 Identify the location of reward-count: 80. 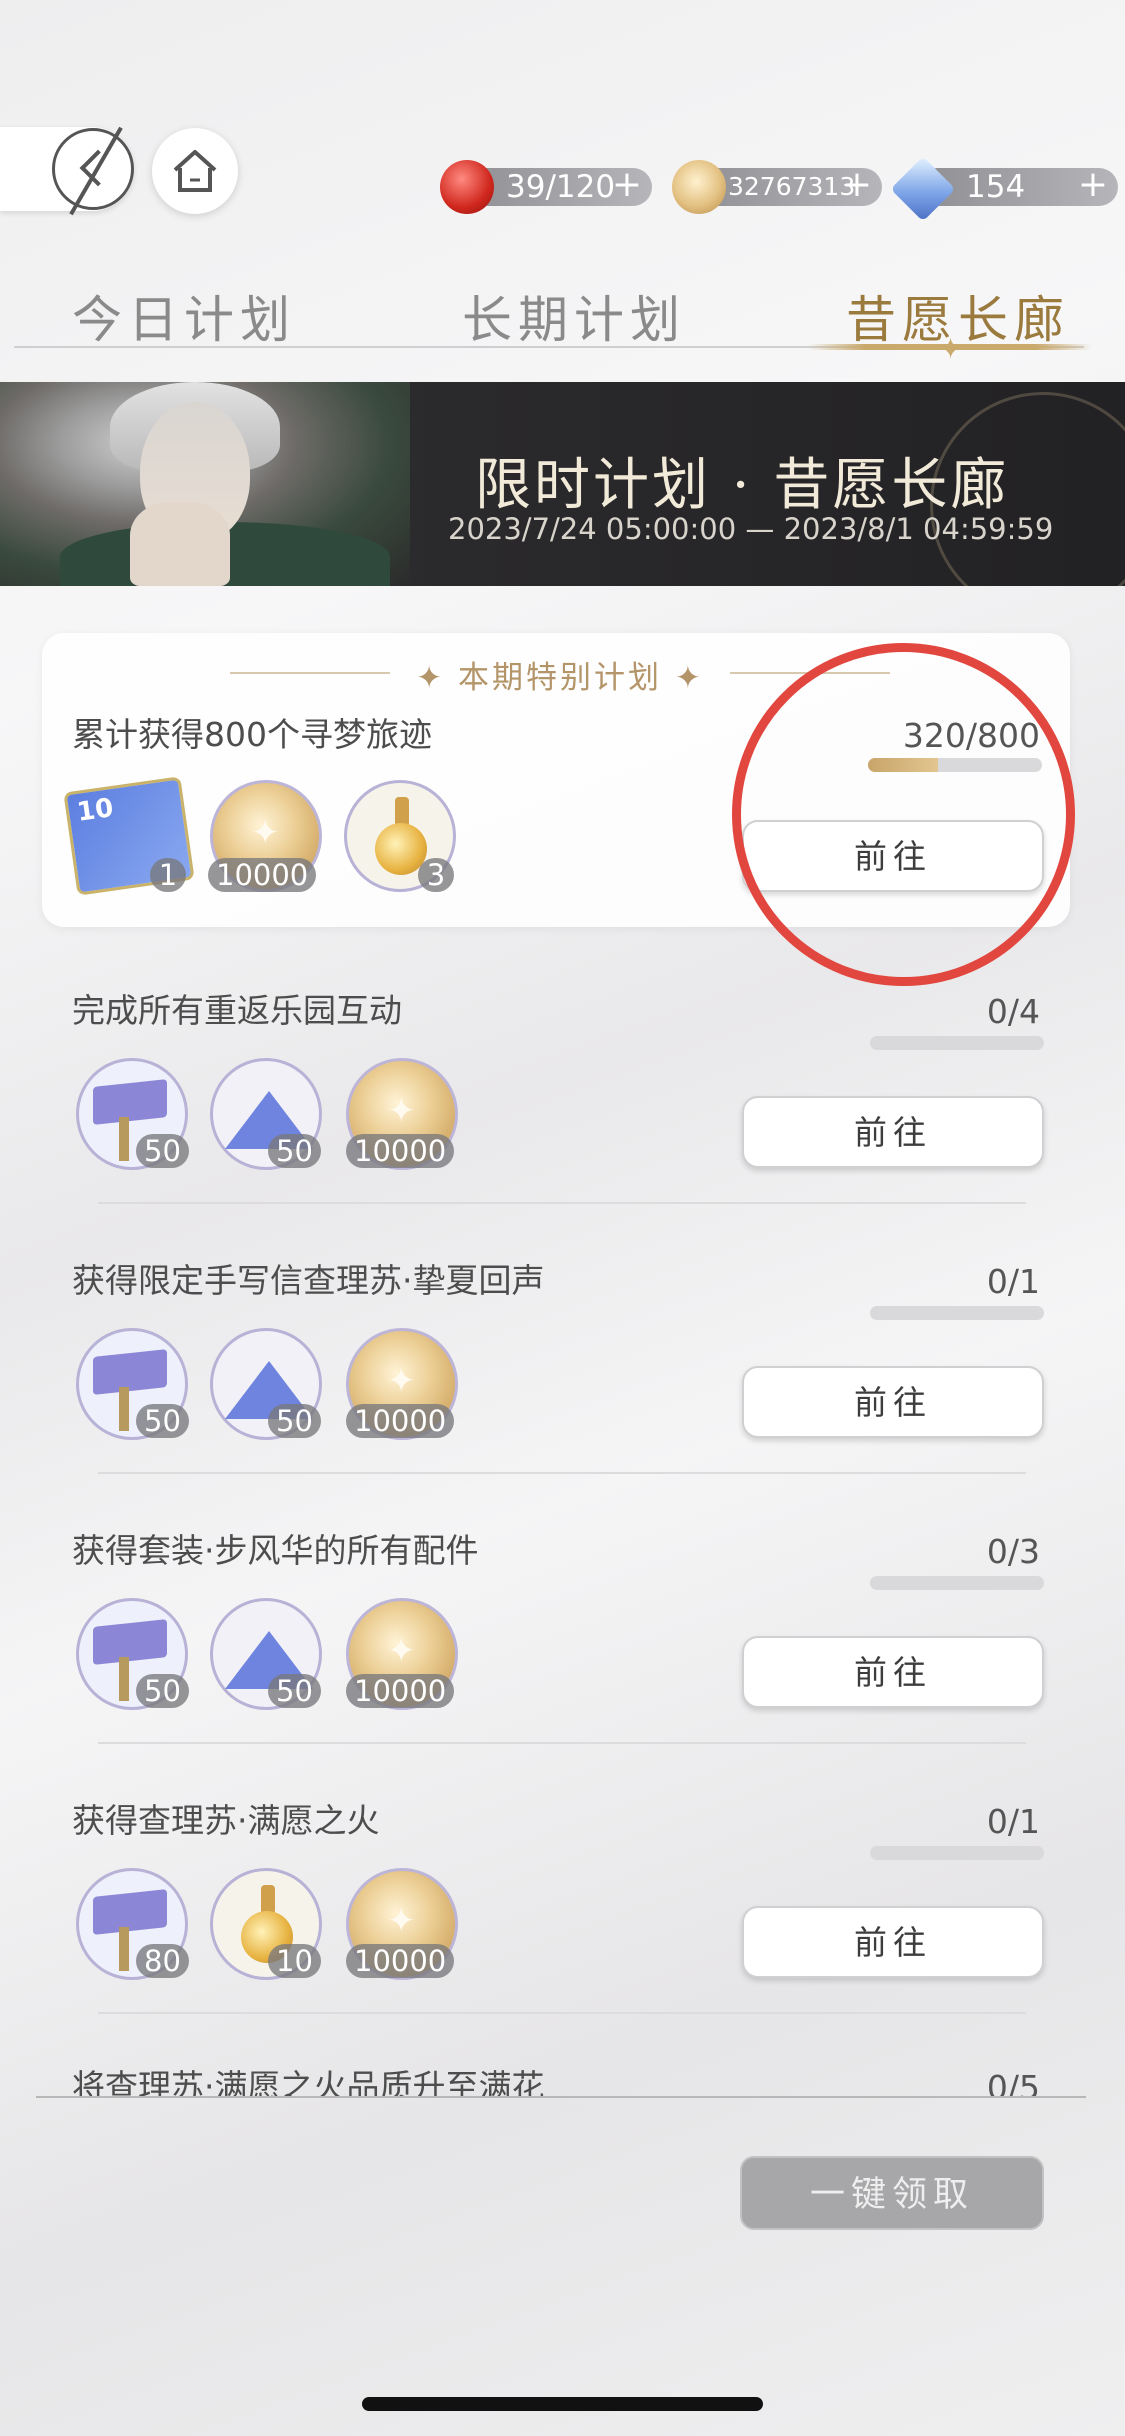
(162, 1961).